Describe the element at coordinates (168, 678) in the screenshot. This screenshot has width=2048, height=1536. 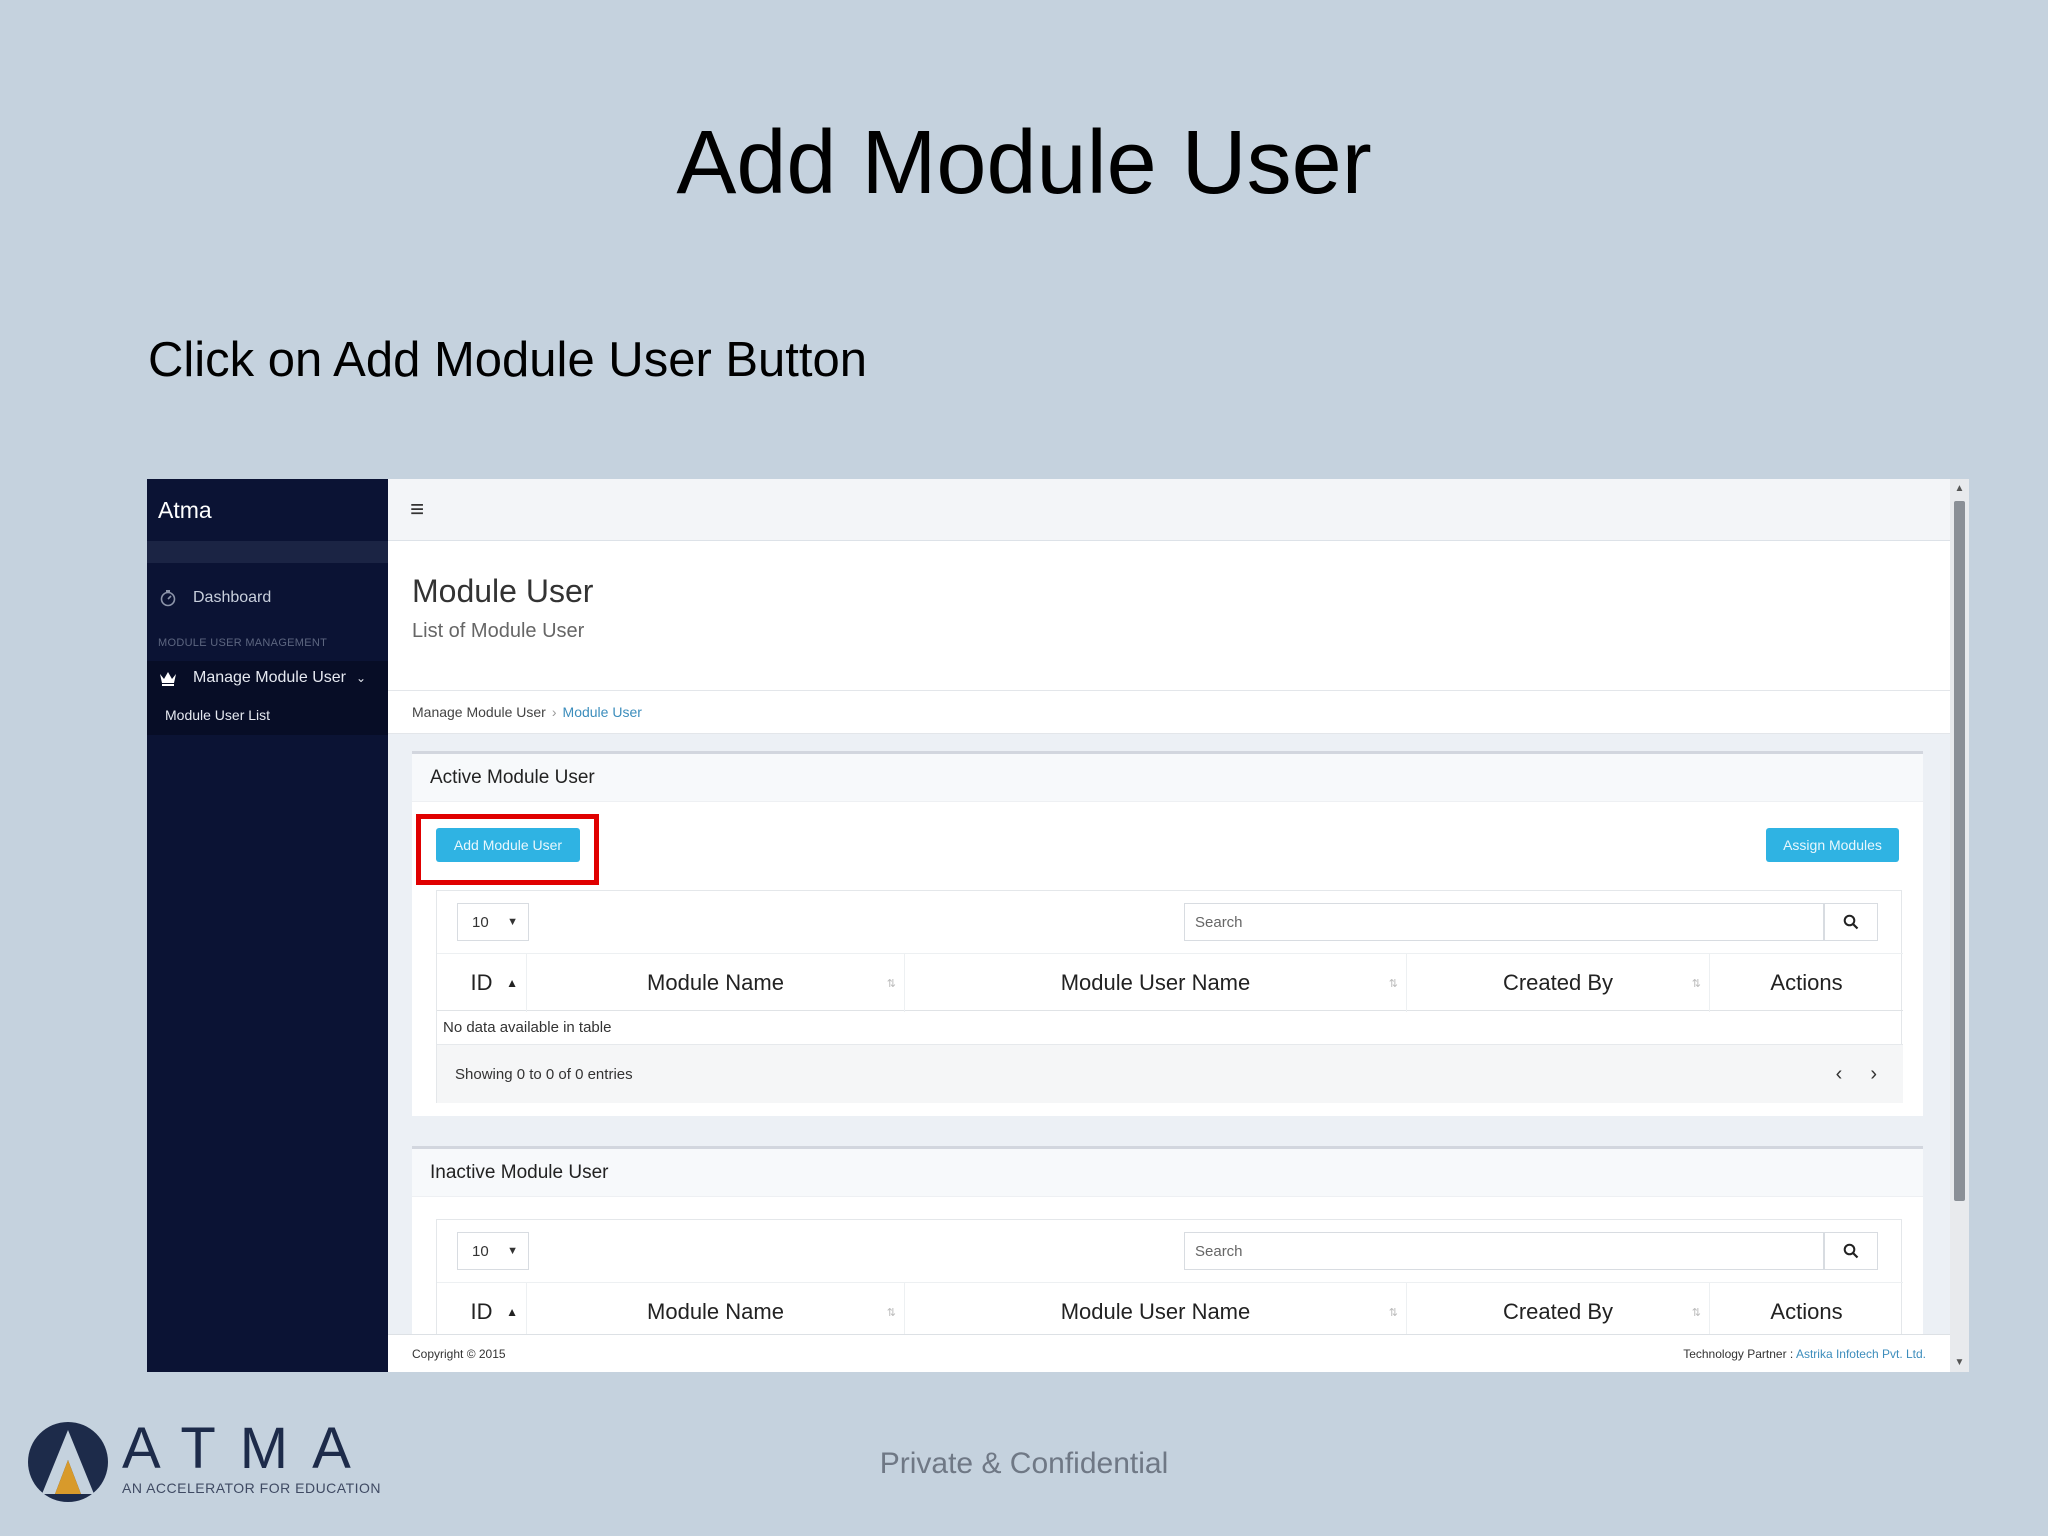
I see `crown-icon` at that location.